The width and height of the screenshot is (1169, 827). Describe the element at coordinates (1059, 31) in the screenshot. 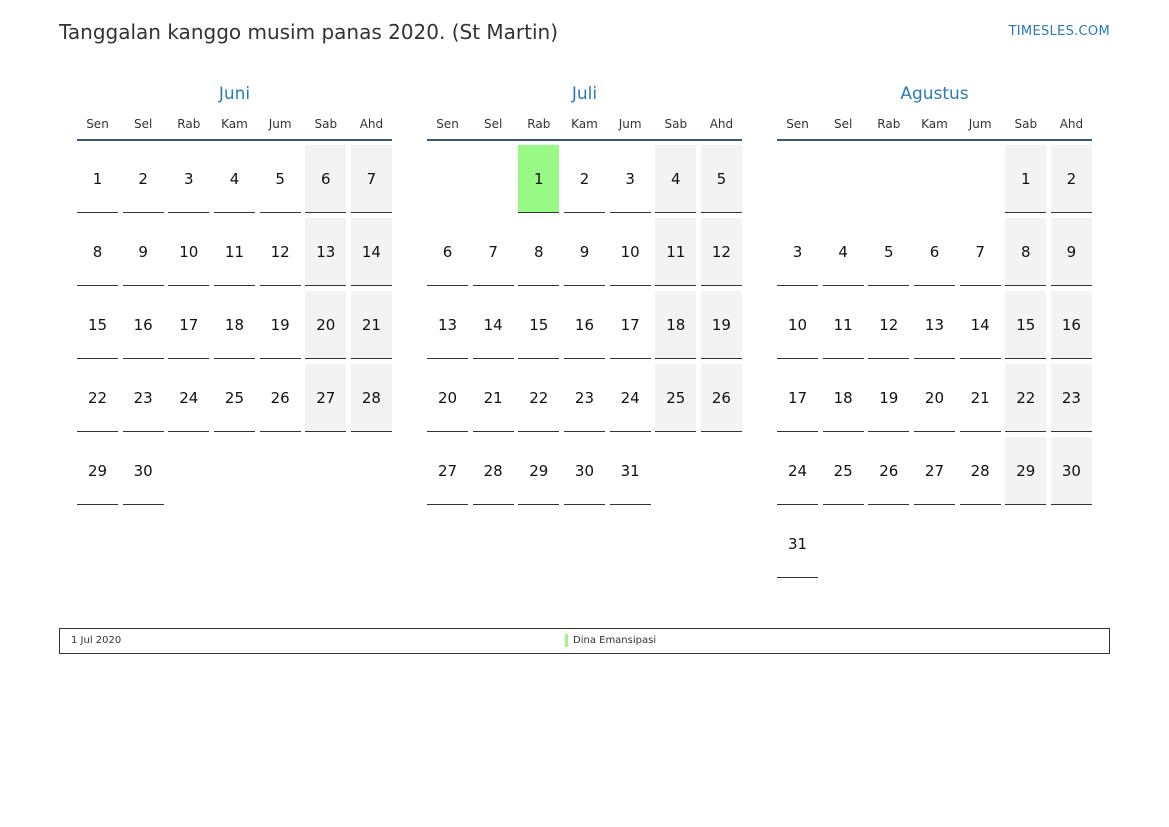

I see `site-brand-link: TIMESLES.COM` at that location.